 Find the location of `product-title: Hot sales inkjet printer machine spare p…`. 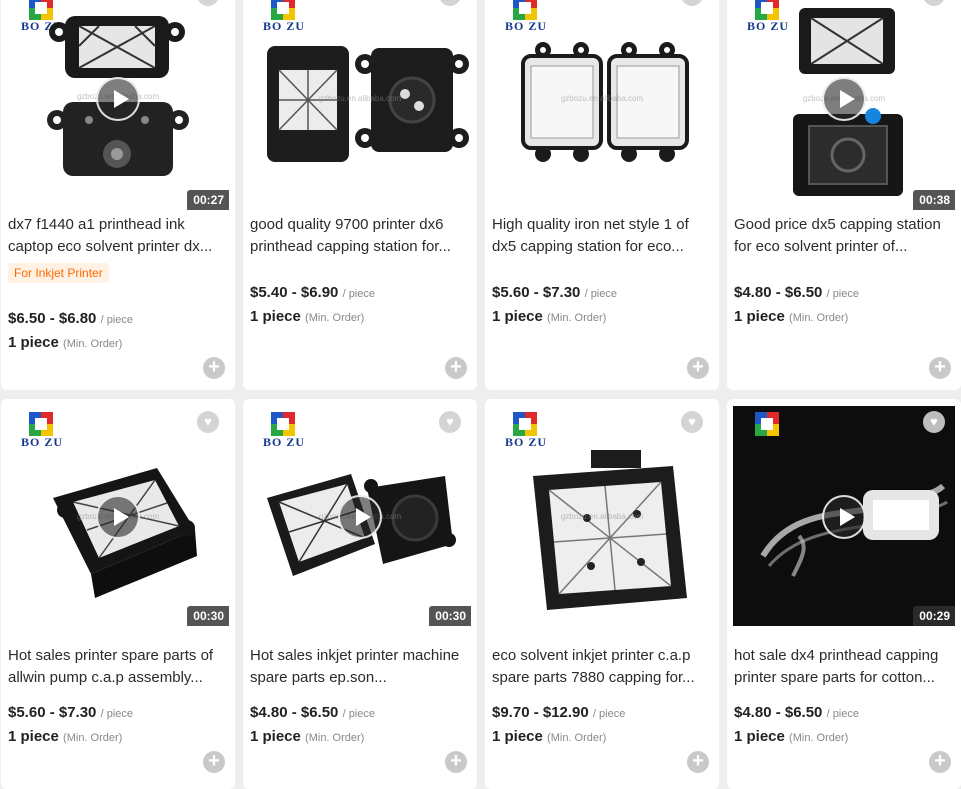

product-title: Hot sales inkjet printer machine spare p… is located at coordinates (359, 667).